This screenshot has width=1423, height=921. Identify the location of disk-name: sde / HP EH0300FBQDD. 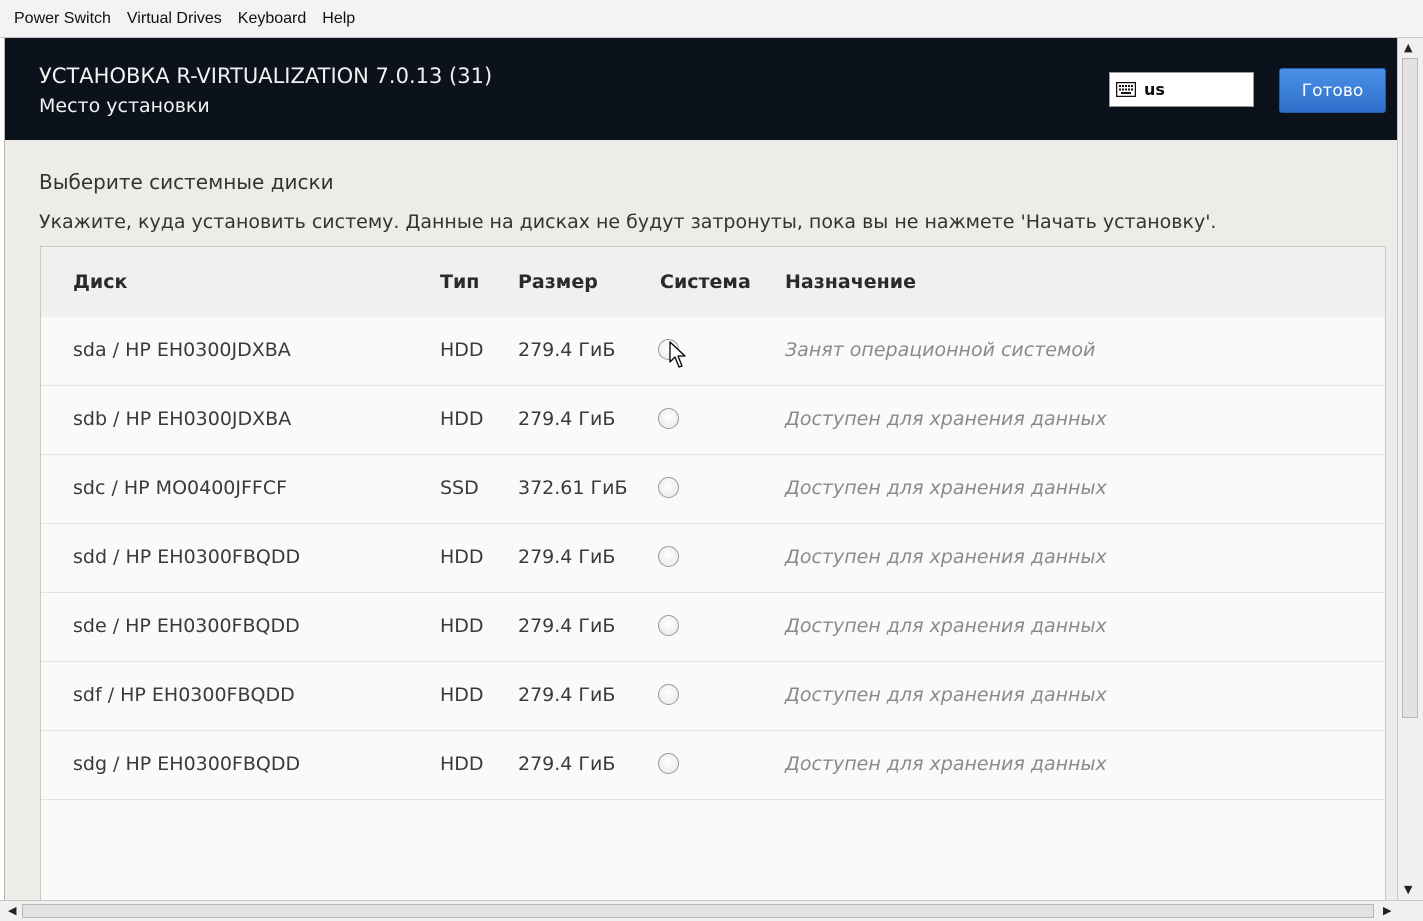
(186, 626).